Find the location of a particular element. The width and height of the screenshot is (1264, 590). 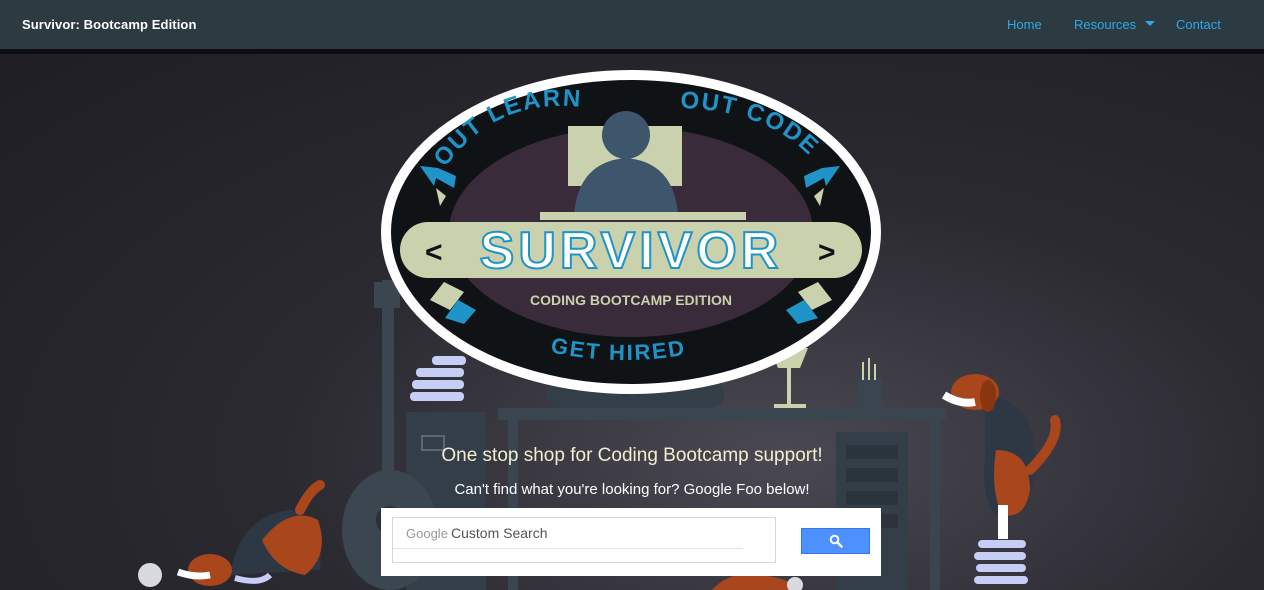

dog-left is located at coordinates (231, 533).